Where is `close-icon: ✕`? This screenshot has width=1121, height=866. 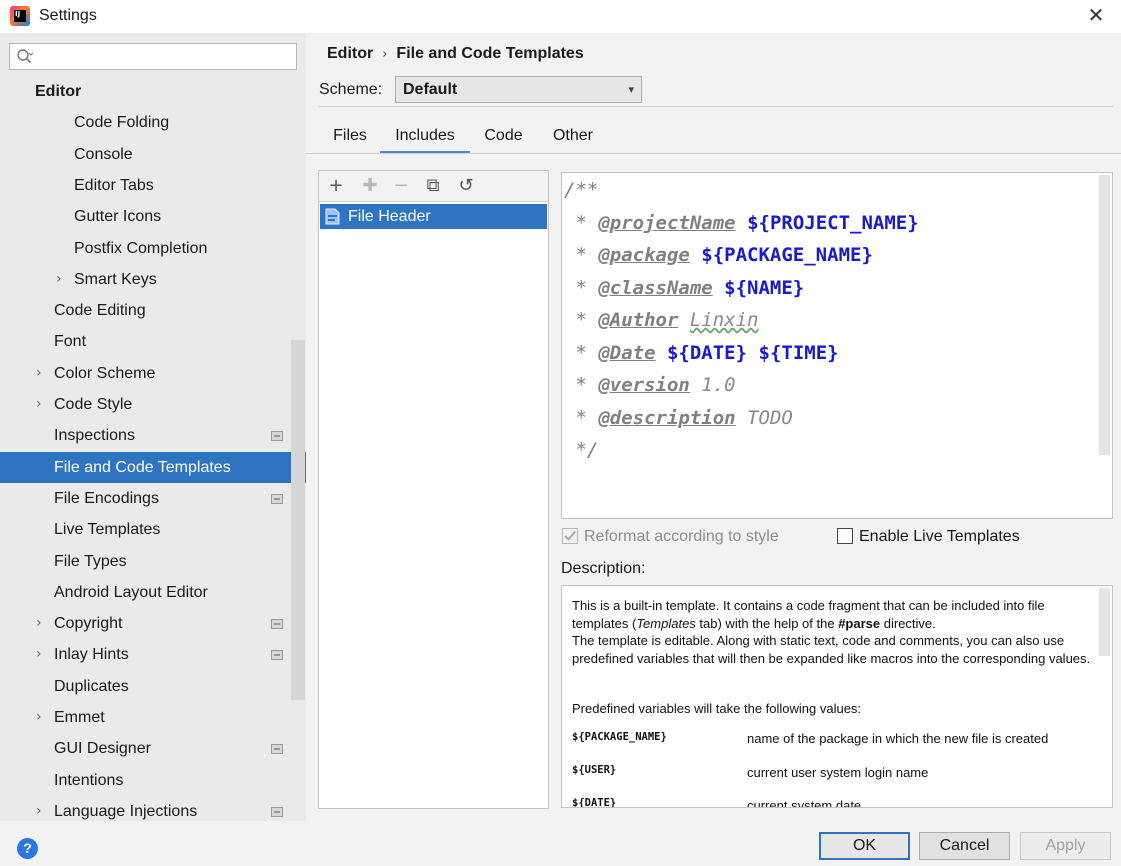 close-icon: ✕ is located at coordinates (1096, 15).